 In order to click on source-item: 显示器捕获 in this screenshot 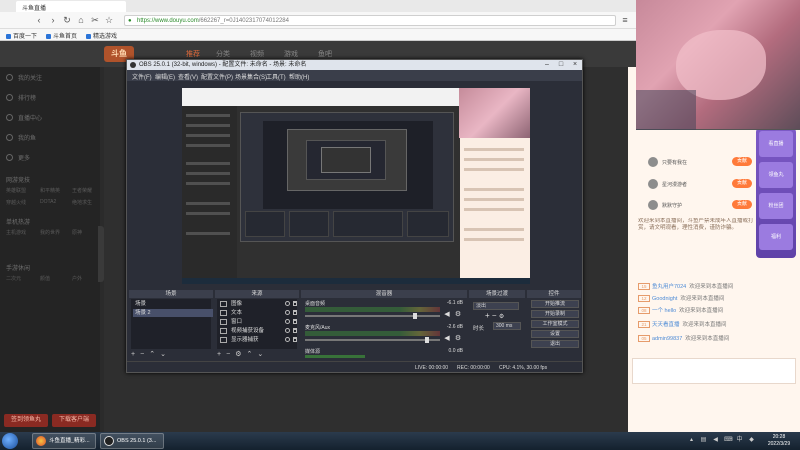, I will do `click(258, 340)`.